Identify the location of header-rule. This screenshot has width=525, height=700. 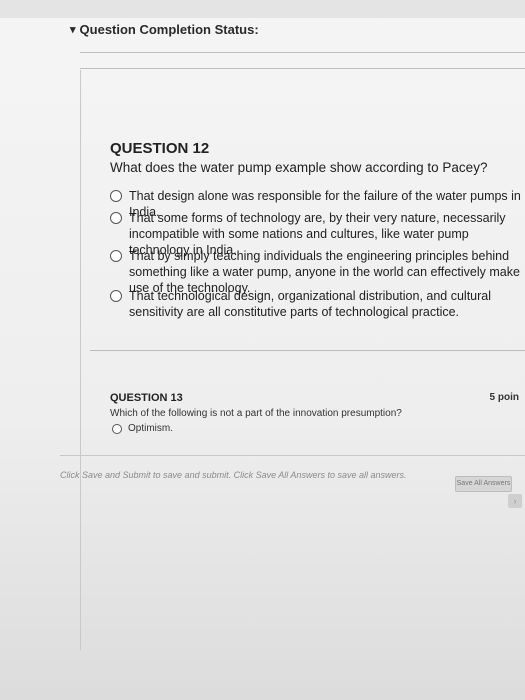
(302, 52).